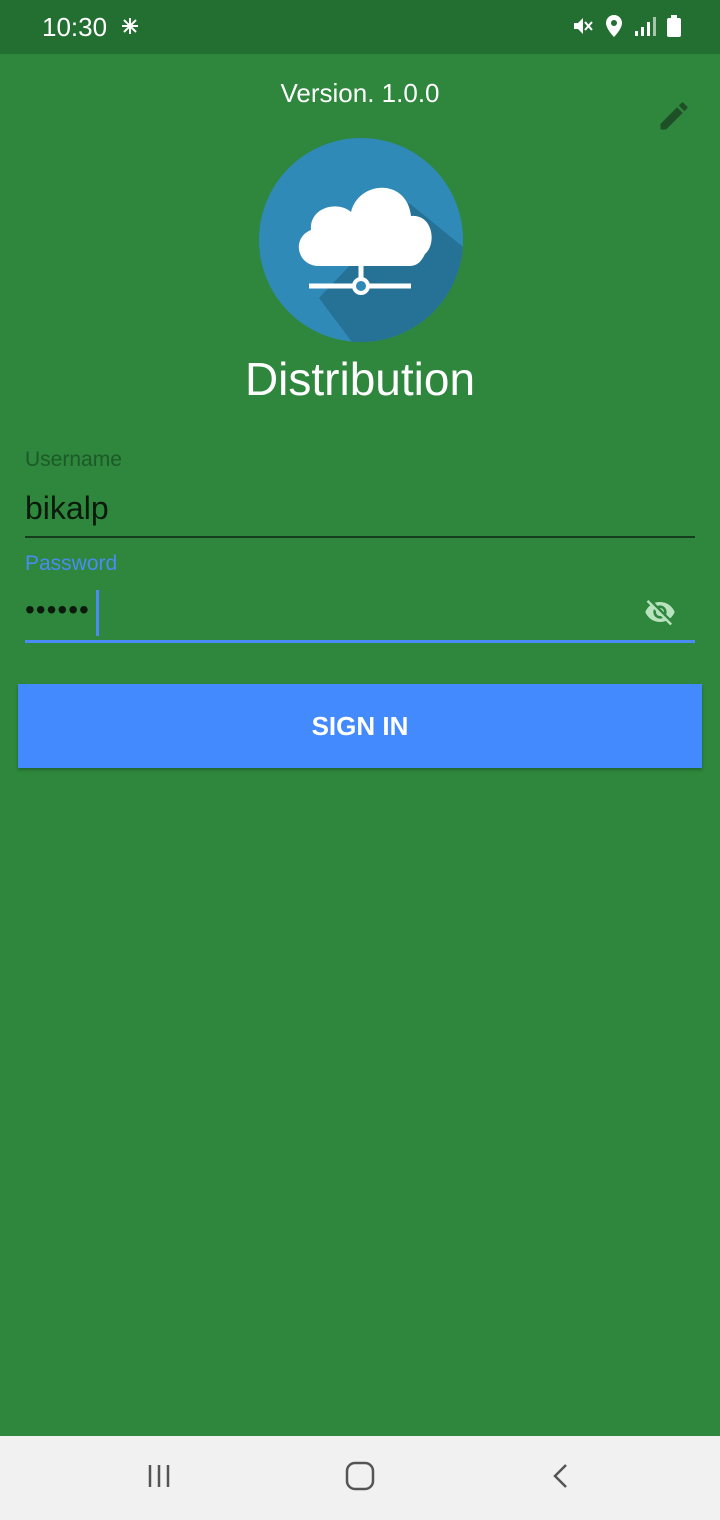  I want to click on visibility-off-icon, so click(660, 614).